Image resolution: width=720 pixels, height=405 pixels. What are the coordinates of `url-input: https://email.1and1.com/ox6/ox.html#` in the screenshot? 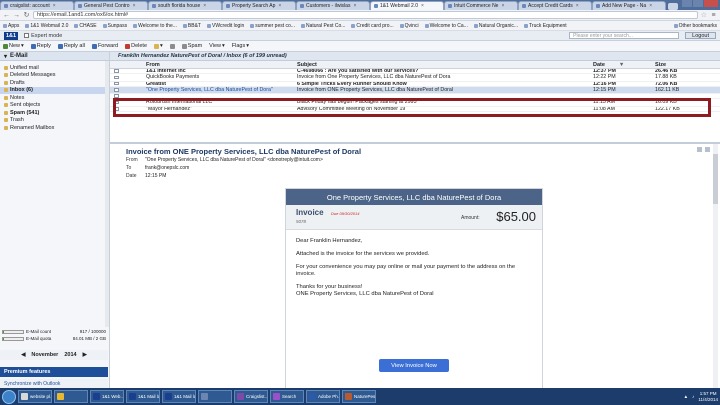 It's located at (365, 15).